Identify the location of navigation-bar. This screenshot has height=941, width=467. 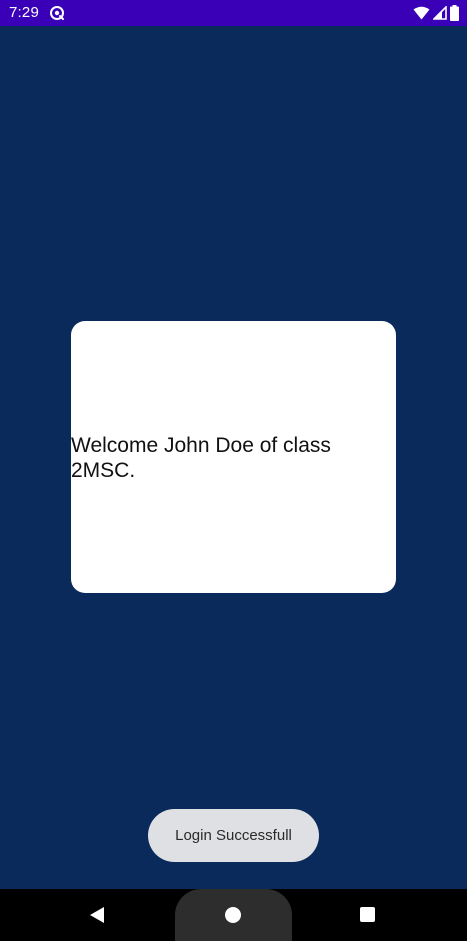
(233, 915).